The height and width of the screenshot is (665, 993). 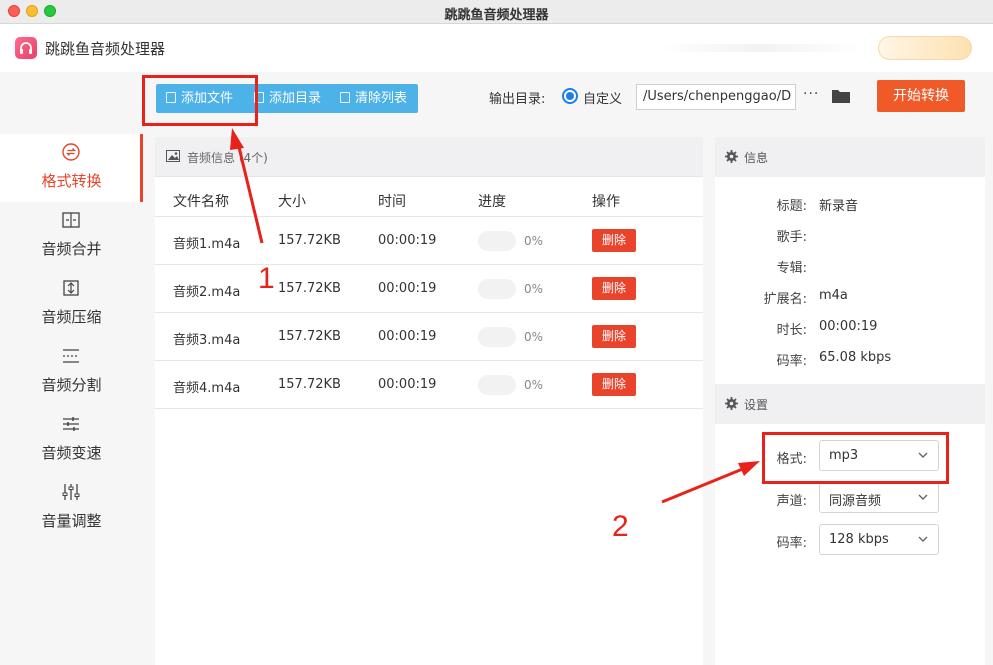 What do you see at coordinates (703, 485) in the screenshot?
I see `annotation-arrow-2-line` at bounding box center [703, 485].